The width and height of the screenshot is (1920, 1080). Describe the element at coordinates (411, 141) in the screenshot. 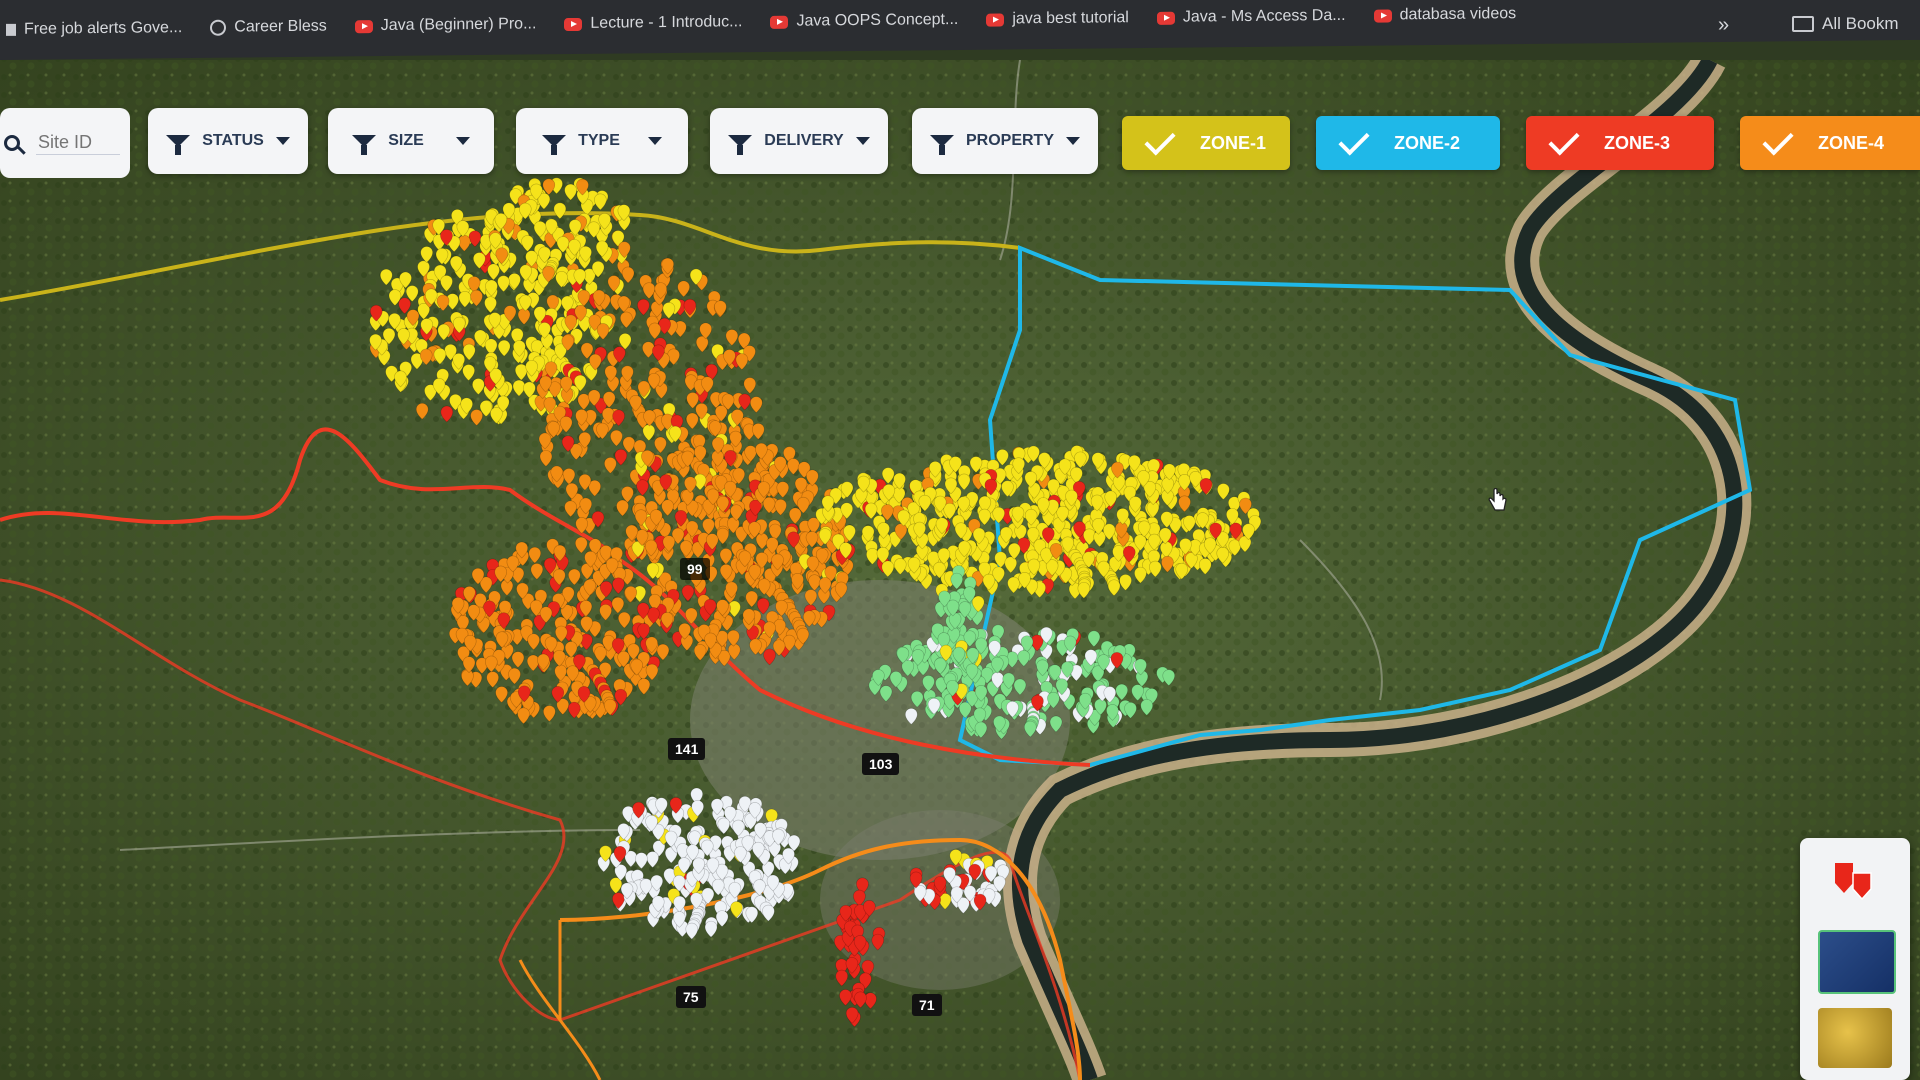

I see `size-filter: SIZE` at that location.